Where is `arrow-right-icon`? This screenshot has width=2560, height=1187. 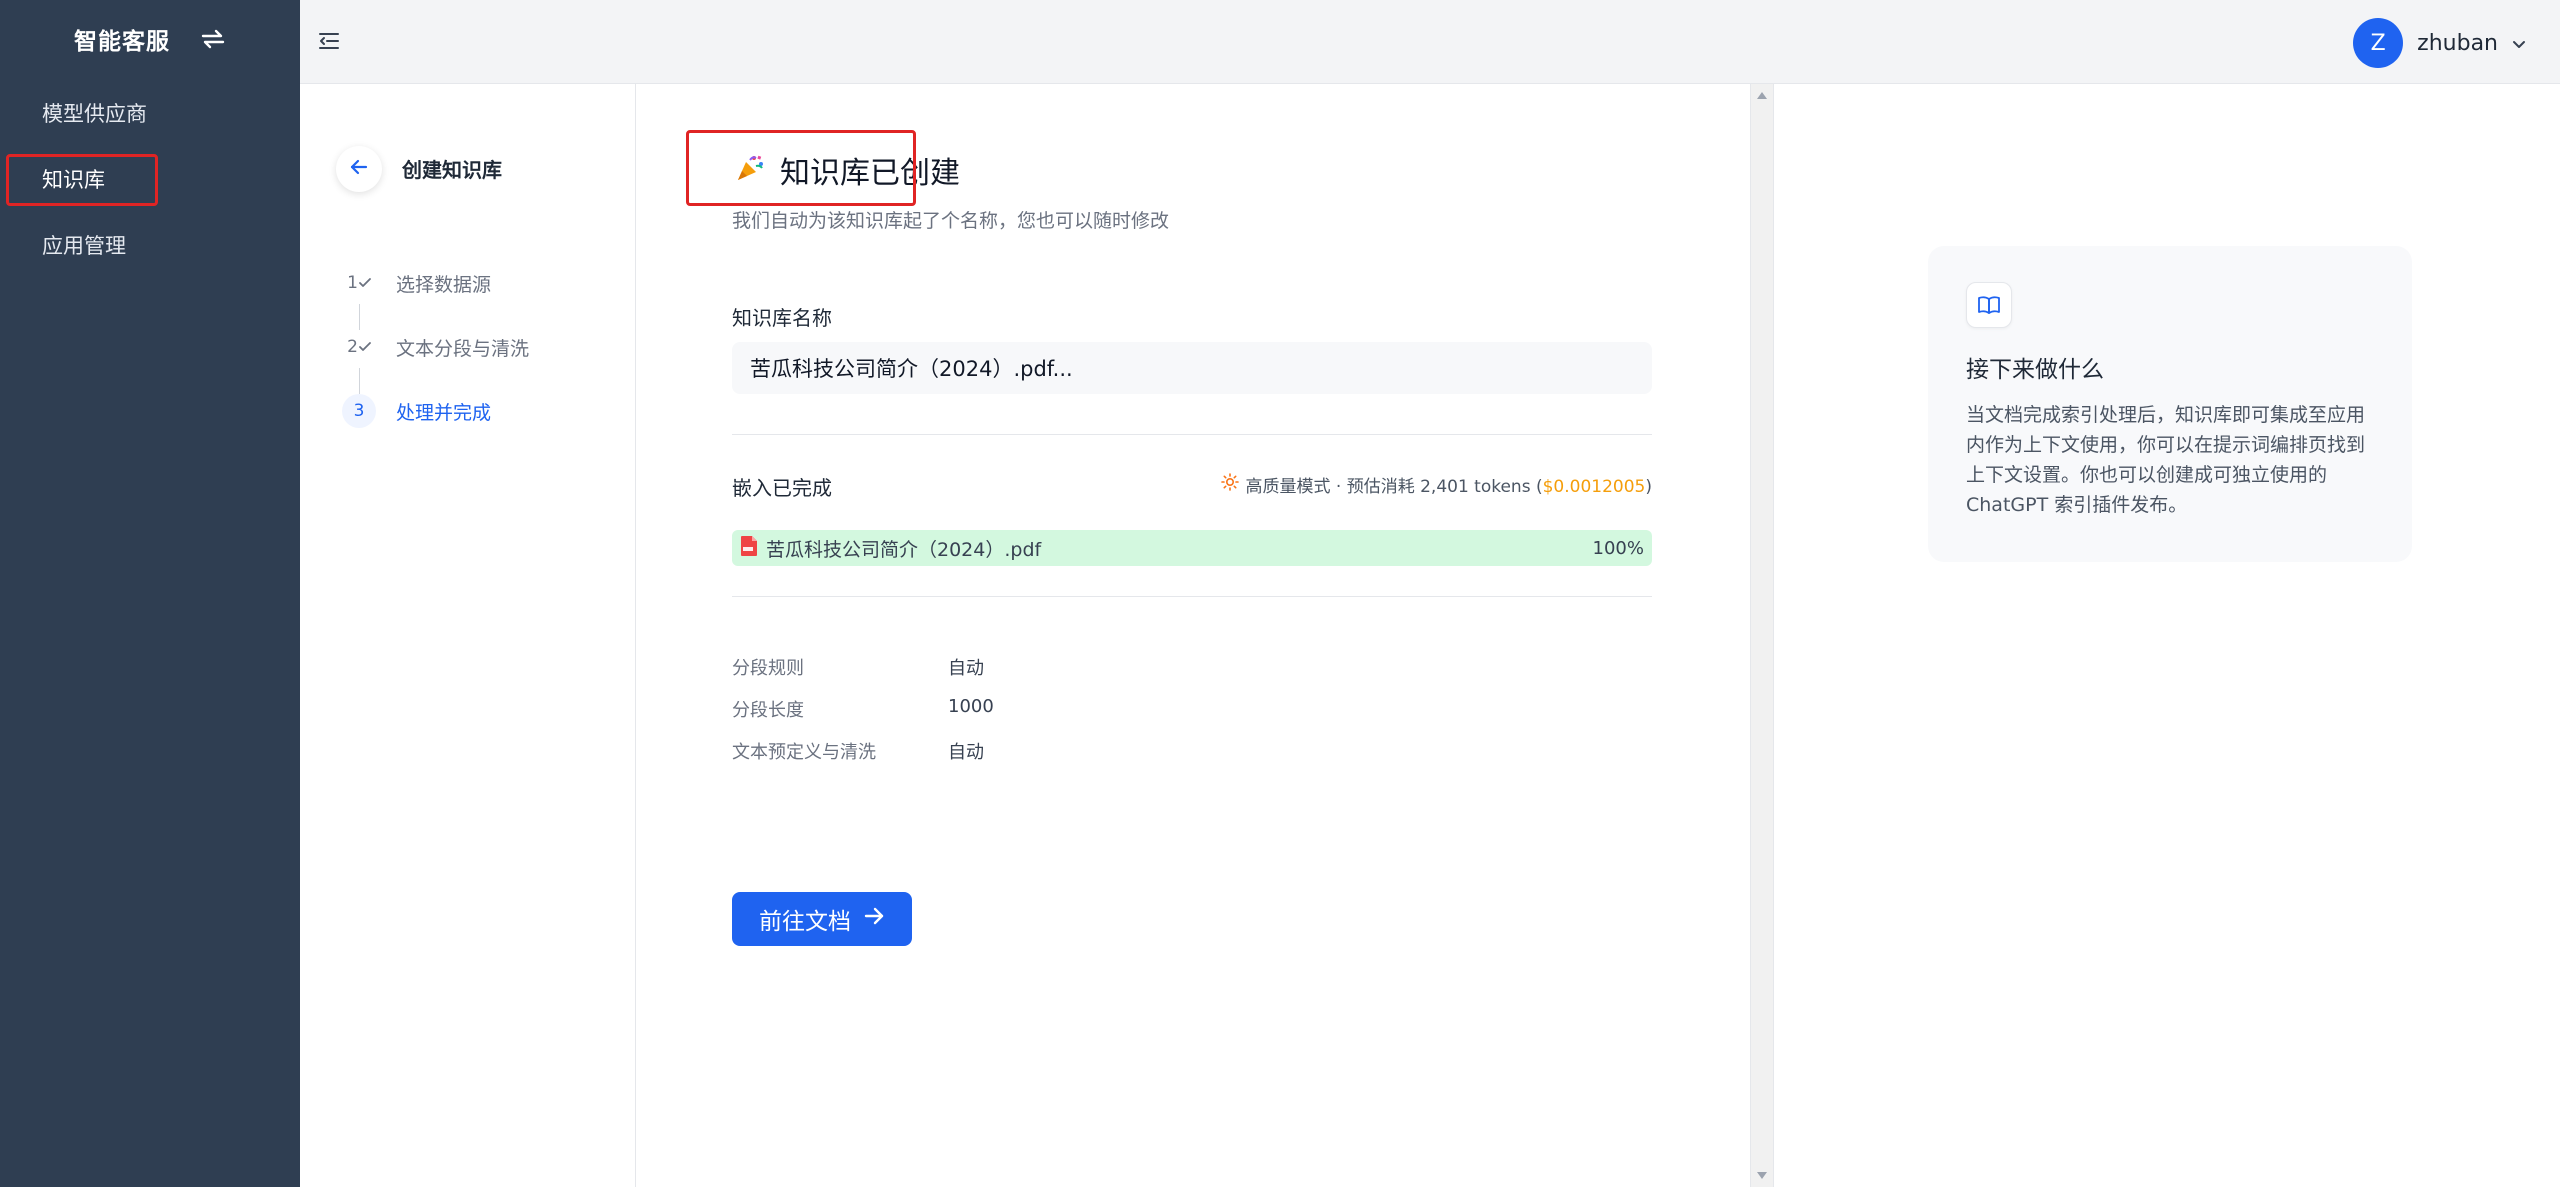 arrow-right-icon is located at coordinates (874, 919).